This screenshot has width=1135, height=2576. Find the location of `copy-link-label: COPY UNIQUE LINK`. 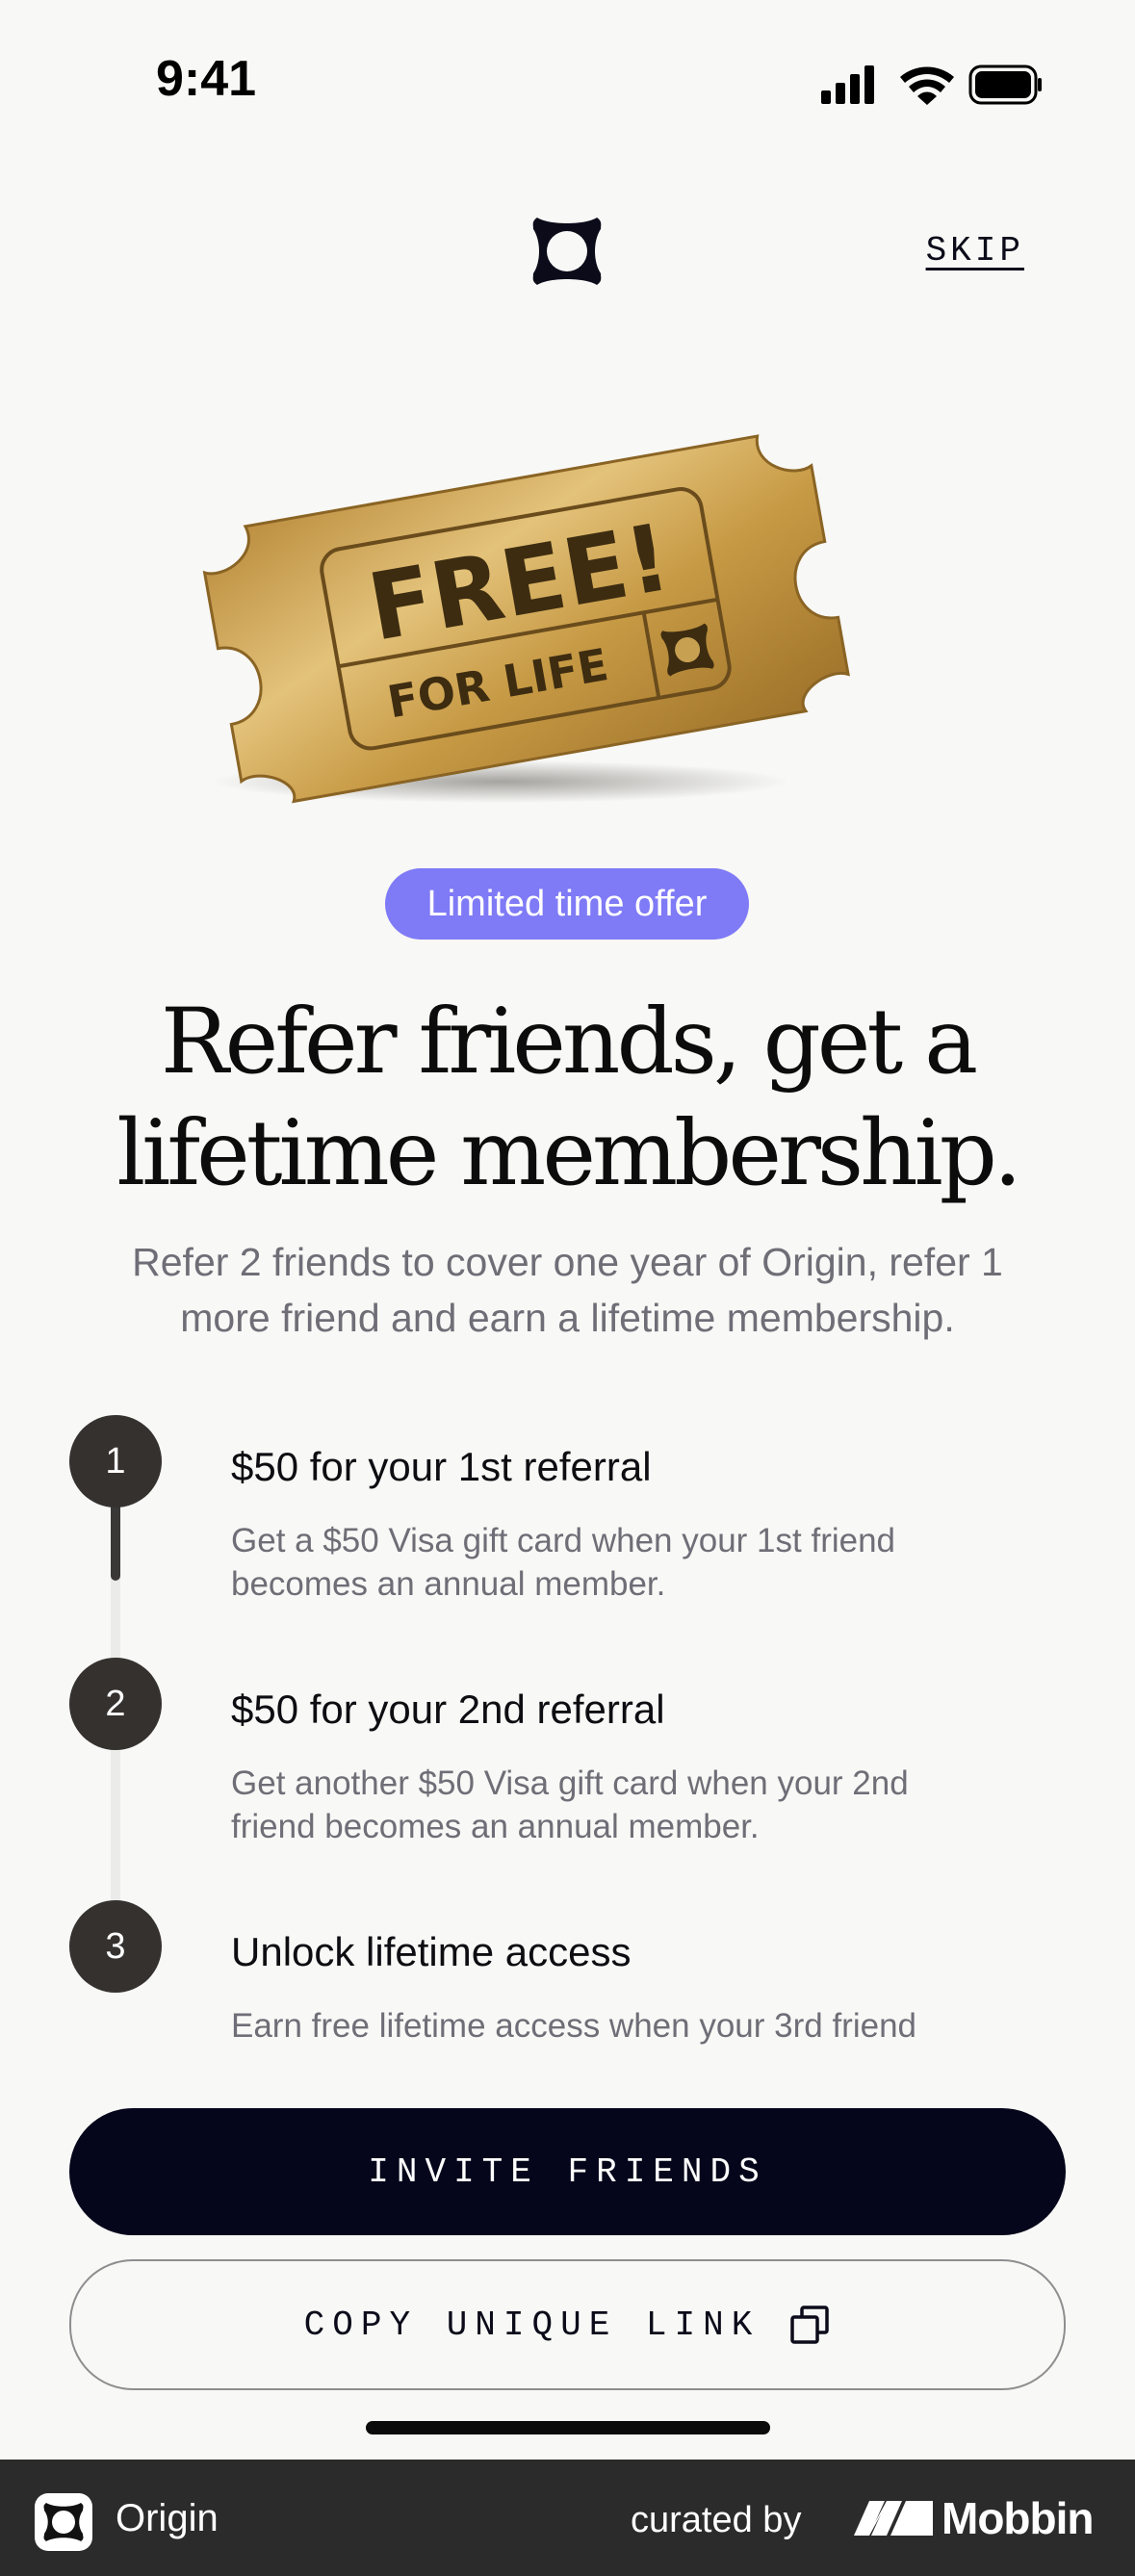

copy-link-label: COPY UNIQUE LINK is located at coordinates (532, 2325).